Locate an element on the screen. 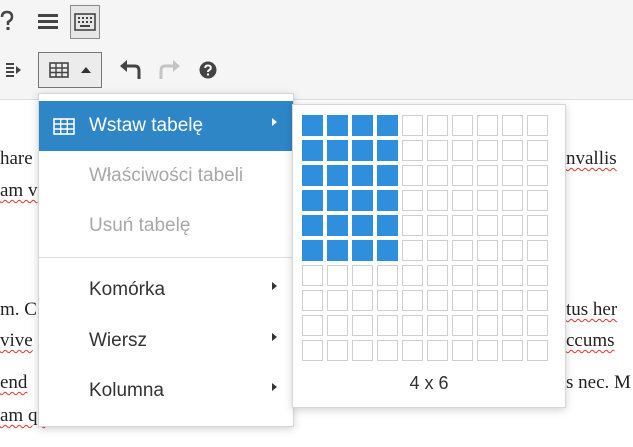 Image resolution: width=633 pixels, height=447 pixels. align-justify-icon is located at coordinates (48, 22).